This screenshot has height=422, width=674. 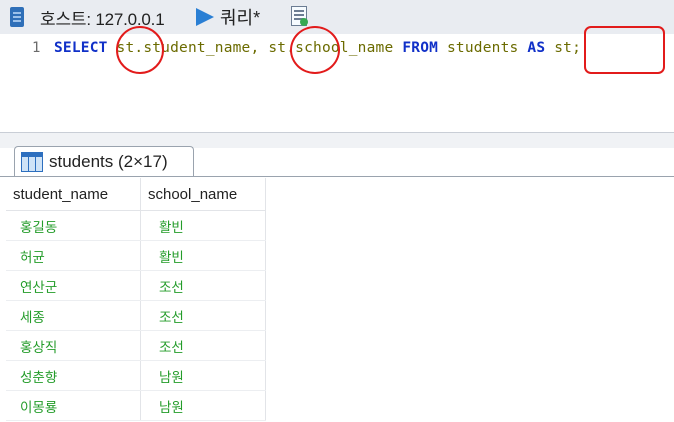 What do you see at coordinates (36, 48) in the screenshot?
I see `line-number: 1` at bounding box center [36, 48].